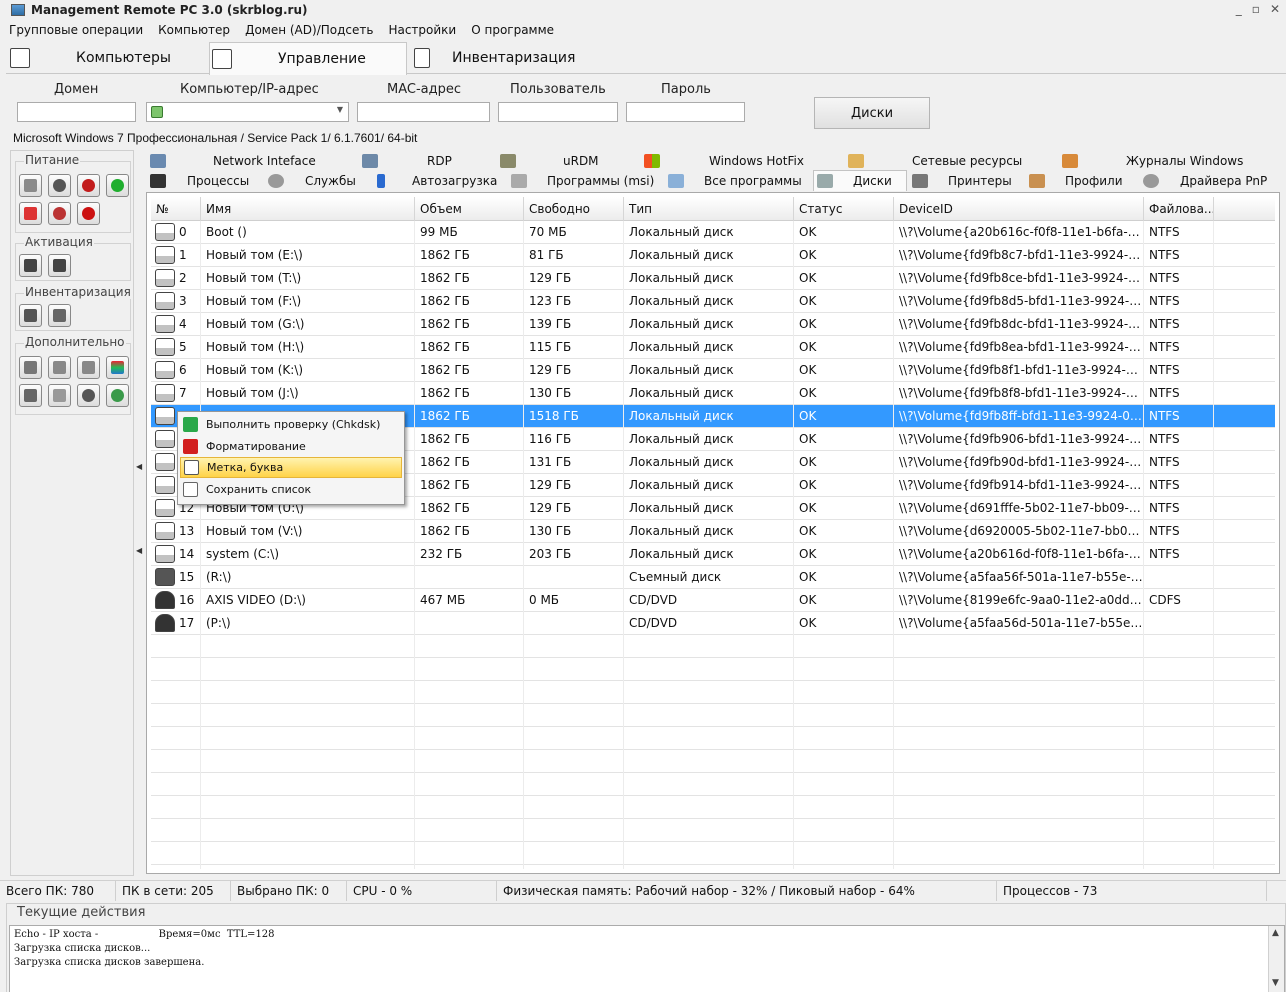 This screenshot has height=992, width=1286. I want to click on close-button: ✕, so click(1275, 9).